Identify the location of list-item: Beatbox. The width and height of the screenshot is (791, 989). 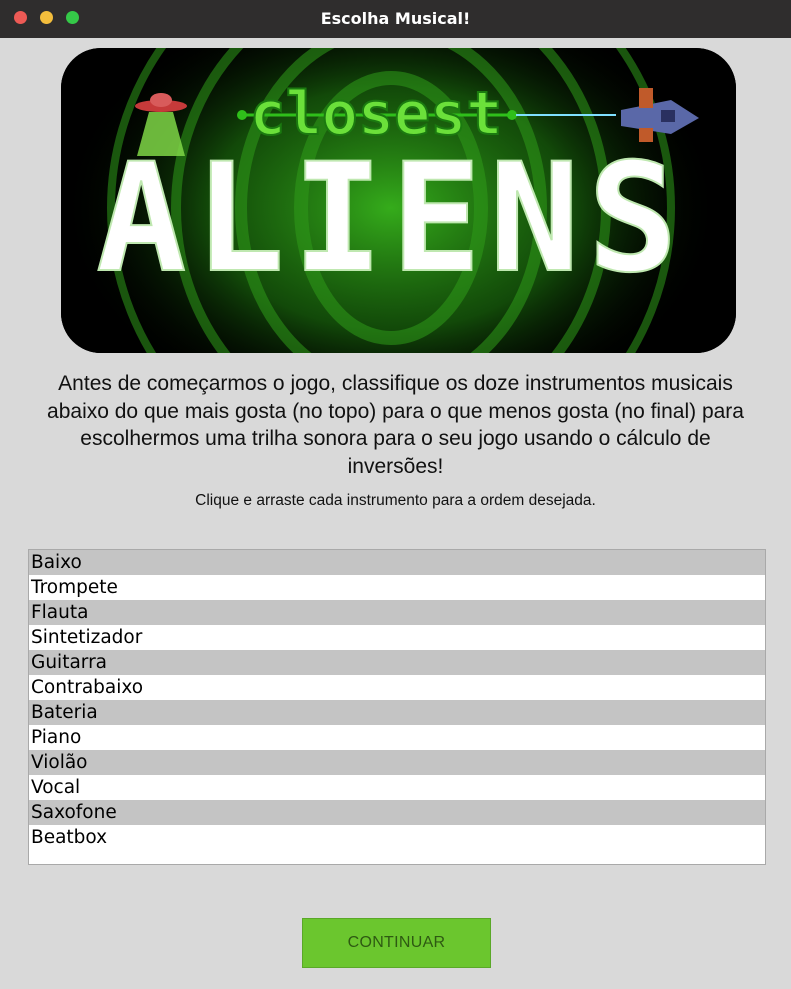
(397, 837).